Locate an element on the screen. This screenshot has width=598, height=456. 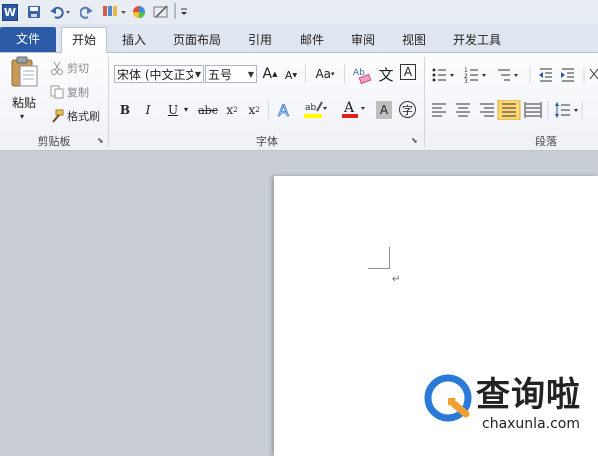
clipboard-group-label: 剪贴板 is located at coordinates (54, 141).